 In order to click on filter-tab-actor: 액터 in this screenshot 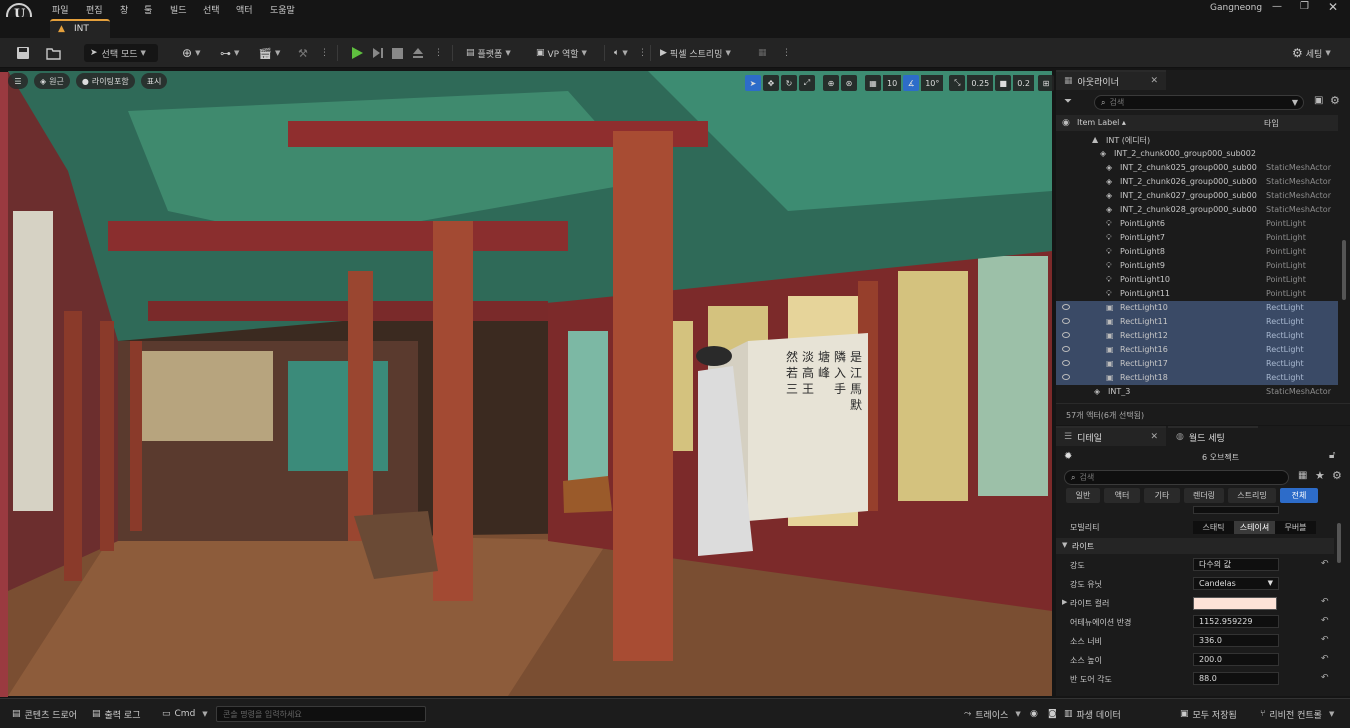, I will do `click(1122, 495)`.